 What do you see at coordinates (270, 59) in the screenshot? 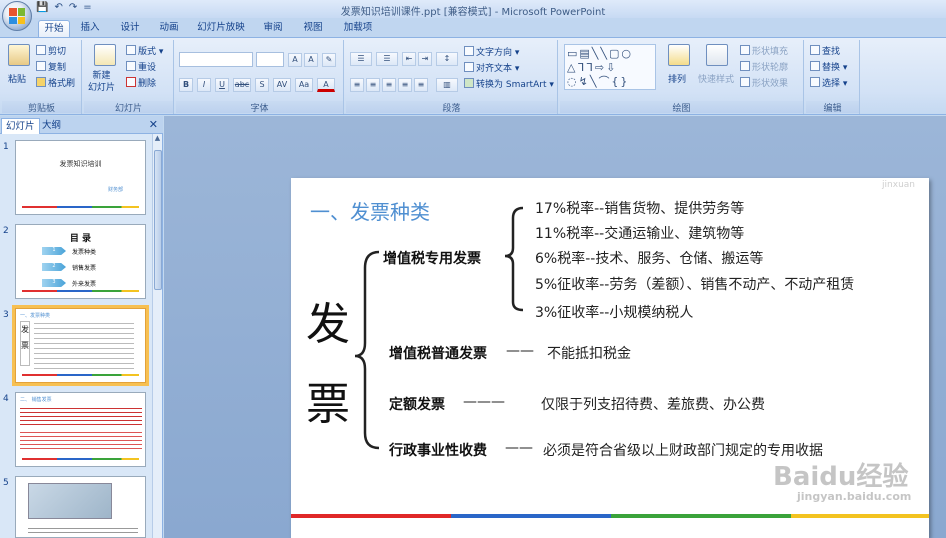
I see `font-size-select` at bounding box center [270, 59].